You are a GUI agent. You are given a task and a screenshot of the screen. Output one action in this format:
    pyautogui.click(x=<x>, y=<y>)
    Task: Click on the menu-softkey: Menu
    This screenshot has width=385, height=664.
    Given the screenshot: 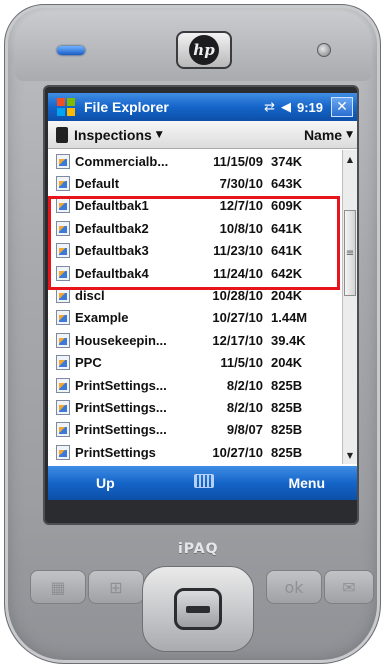 What is the action you would take?
    pyautogui.click(x=306, y=483)
    